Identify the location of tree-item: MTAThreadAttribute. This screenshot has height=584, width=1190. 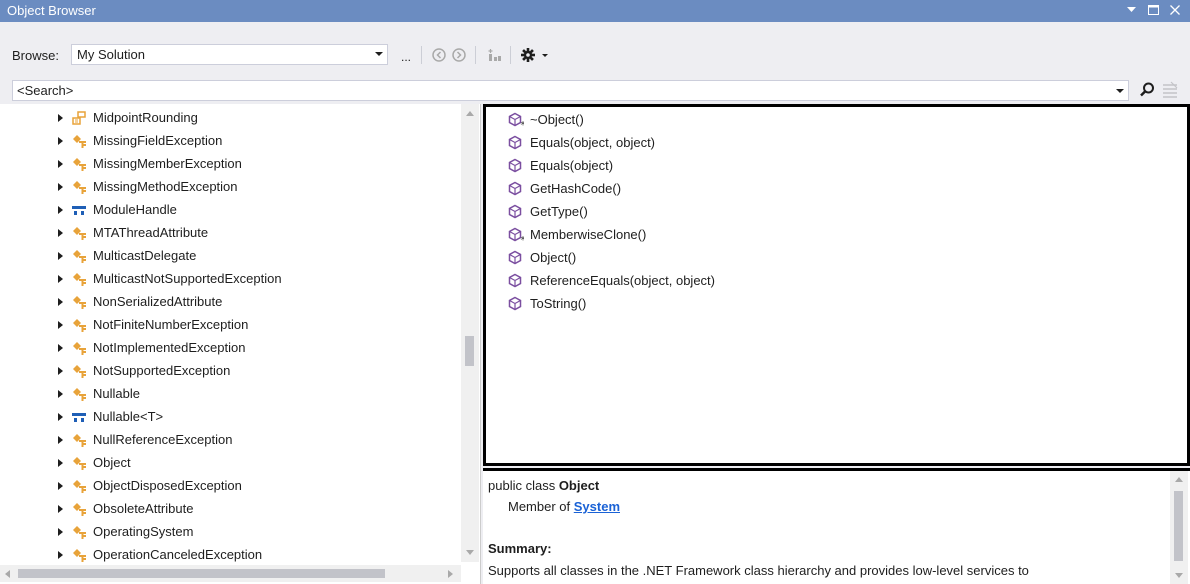
(133, 232).